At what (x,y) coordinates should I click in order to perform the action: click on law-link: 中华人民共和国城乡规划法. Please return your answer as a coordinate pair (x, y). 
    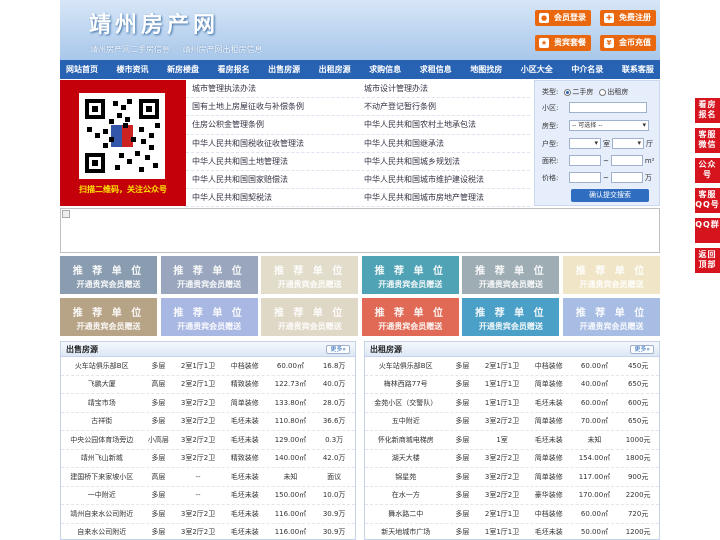
    Looking at the image, I should click on (444, 161).